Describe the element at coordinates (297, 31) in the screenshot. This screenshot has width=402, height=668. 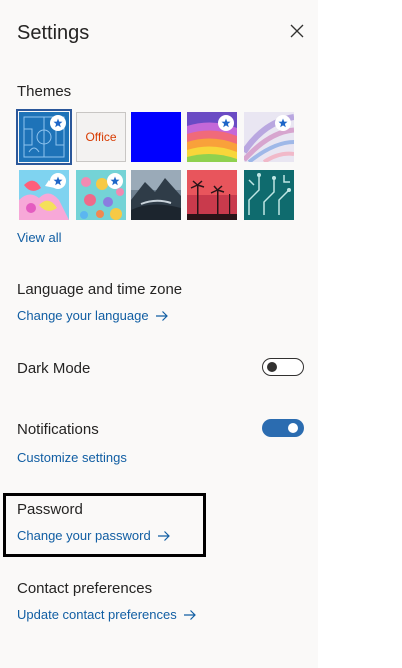
I see `close-icon` at that location.